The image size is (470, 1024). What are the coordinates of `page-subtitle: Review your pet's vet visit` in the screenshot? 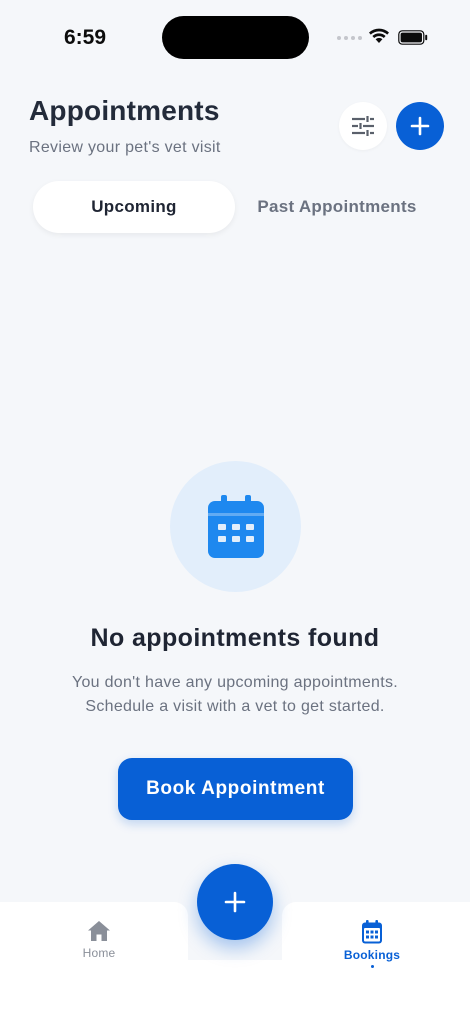 It's located at (125, 147).